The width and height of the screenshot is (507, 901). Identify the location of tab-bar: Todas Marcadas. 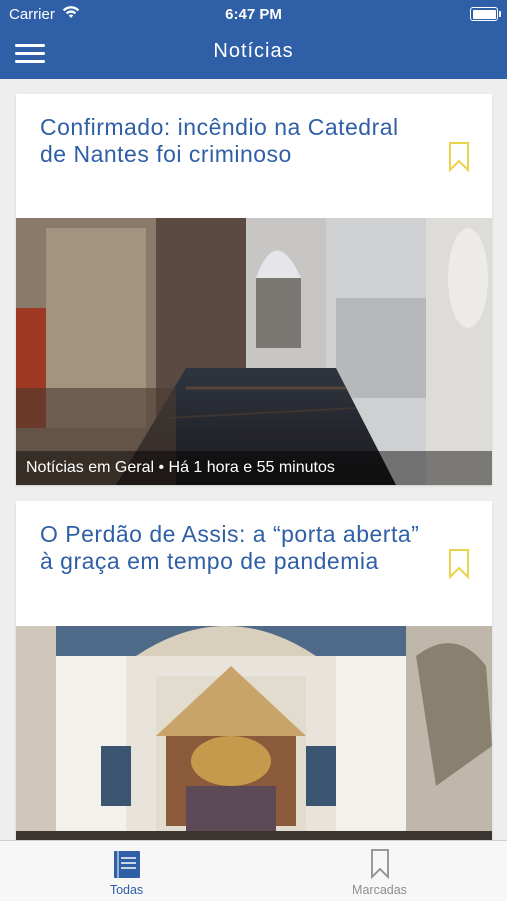
(253, 870).